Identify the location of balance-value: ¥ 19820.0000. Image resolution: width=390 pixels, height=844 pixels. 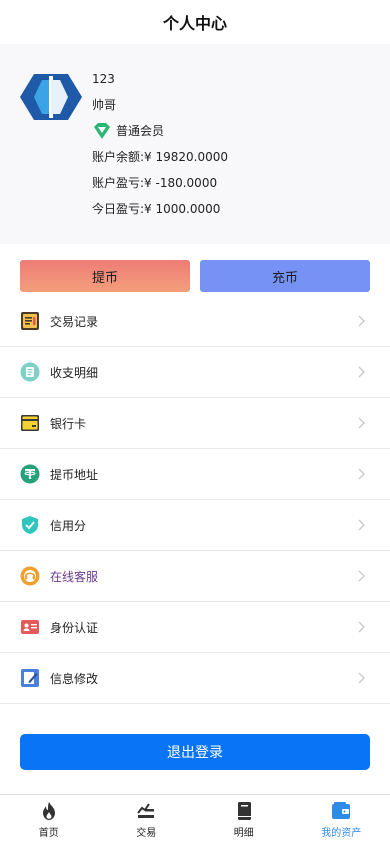
(186, 157).